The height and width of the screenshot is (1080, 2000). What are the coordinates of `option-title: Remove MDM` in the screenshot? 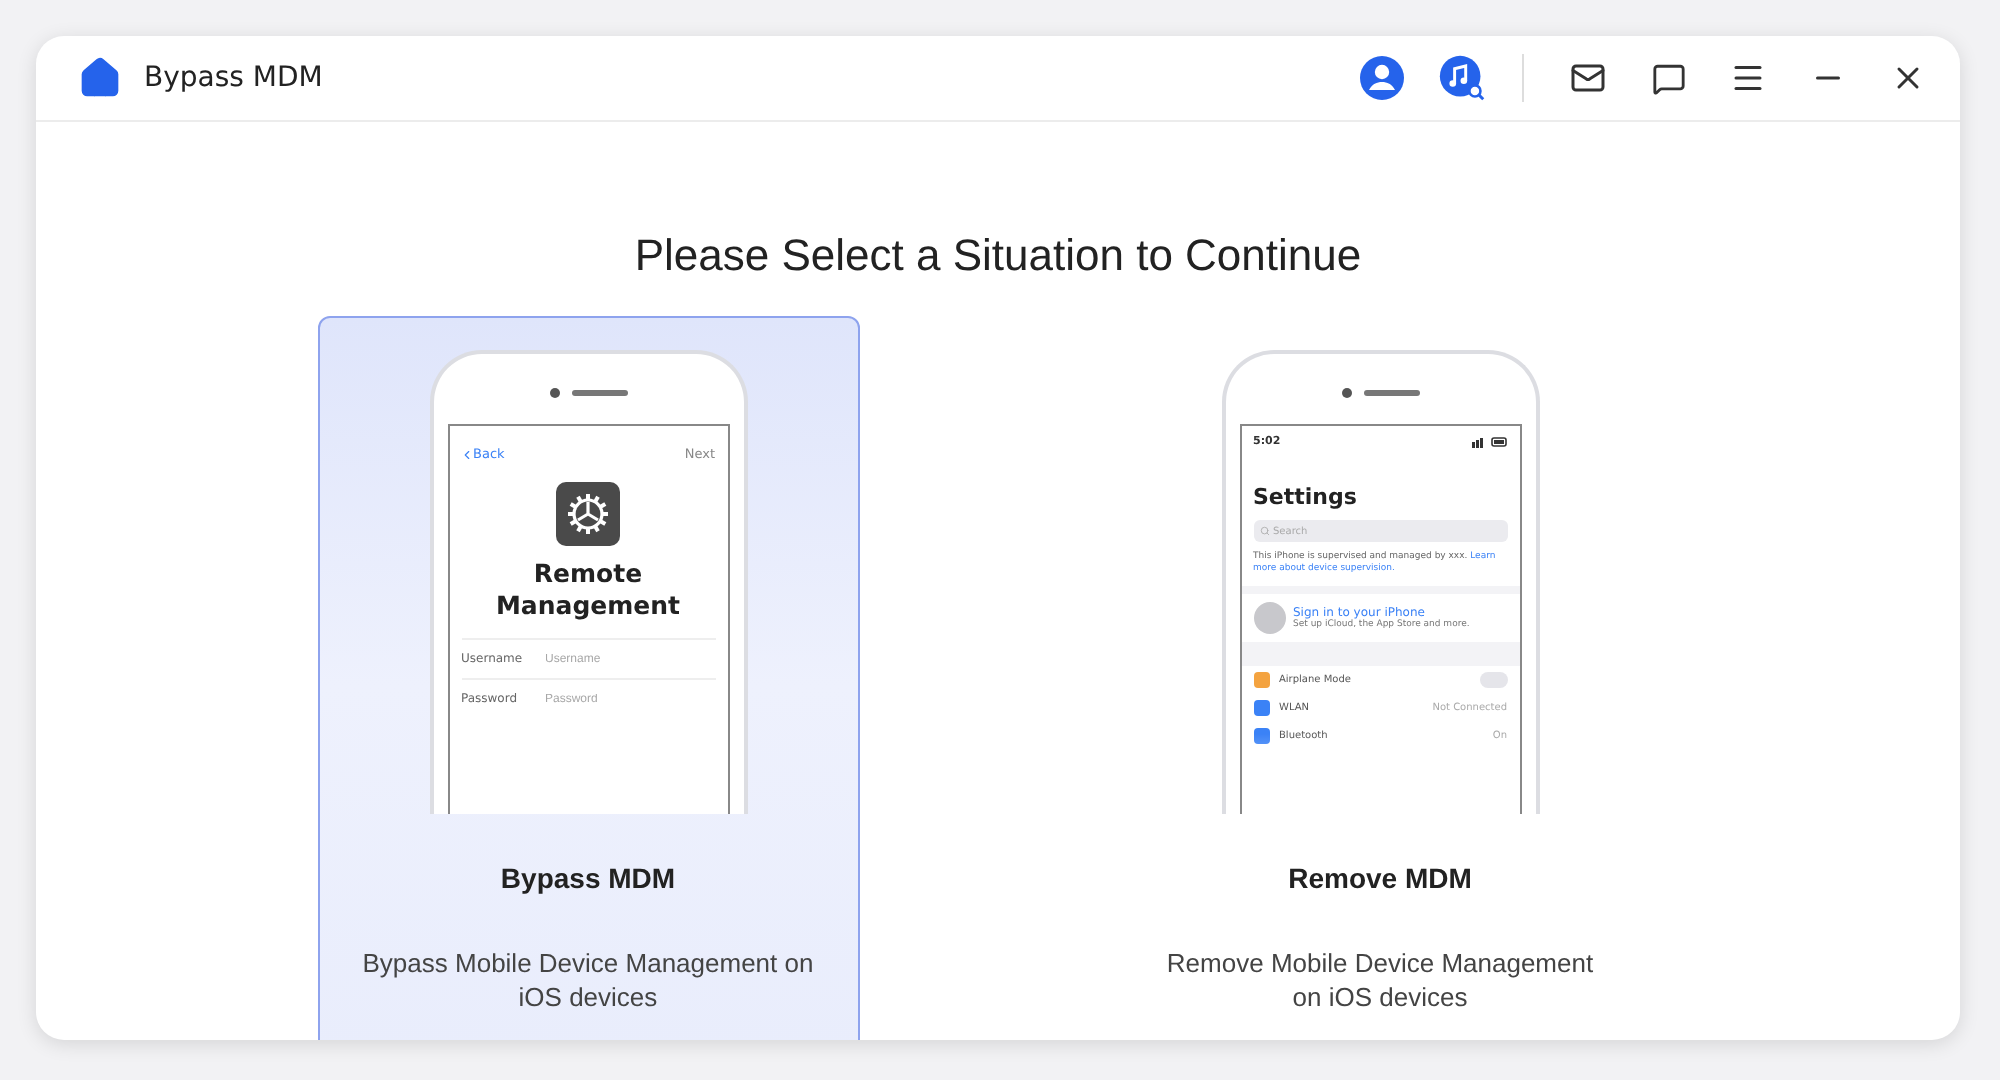 It's located at (1380, 878).